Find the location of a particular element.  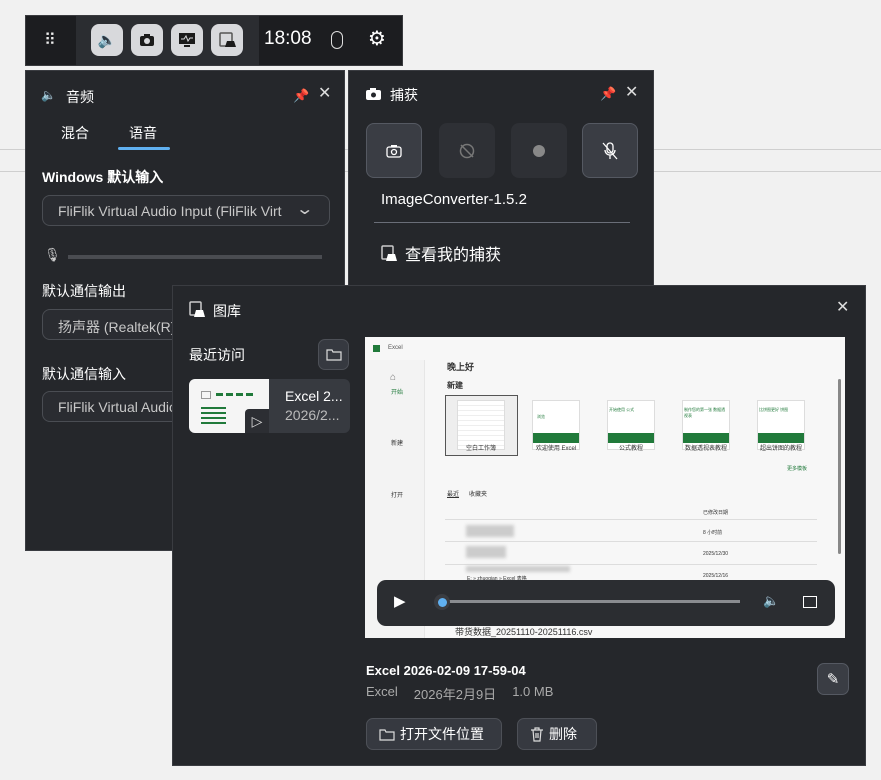

template-caption: 超出饼图的教程 is located at coordinates (780, 449).